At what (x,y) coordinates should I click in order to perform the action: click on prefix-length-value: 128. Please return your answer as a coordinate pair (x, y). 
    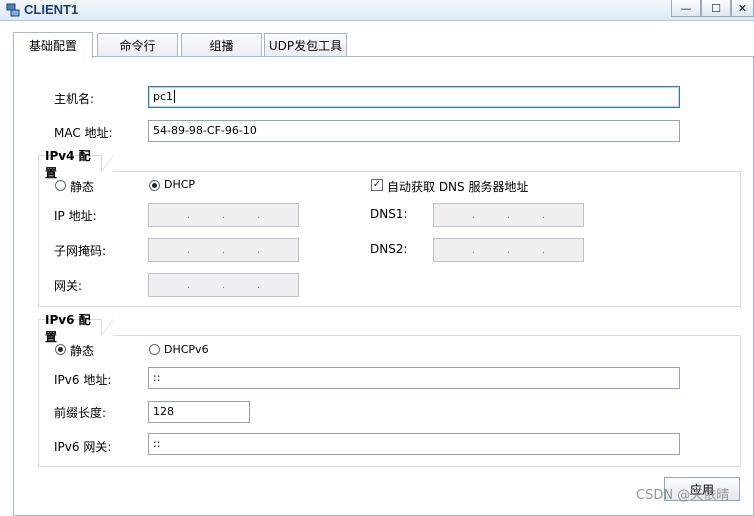
    Looking at the image, I should click on (163, 411).